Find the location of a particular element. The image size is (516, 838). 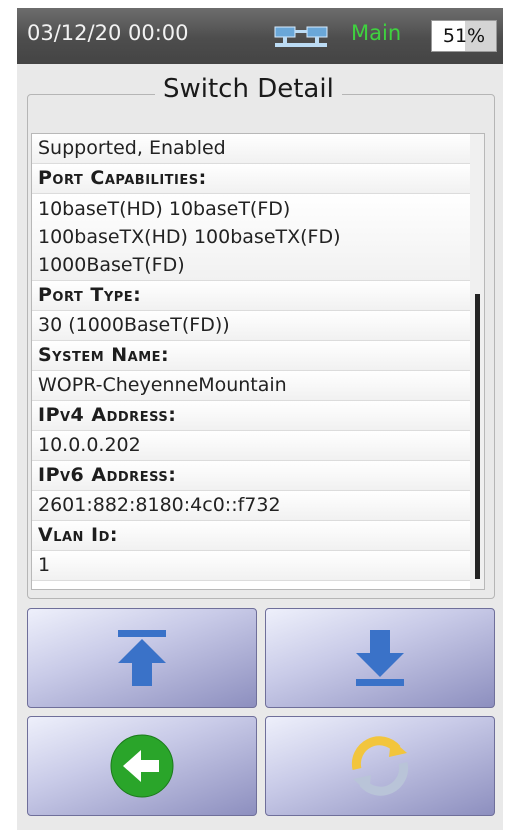

field-value: 2601:882:8180:4c0::f732 is located at coordinates (251, 506).